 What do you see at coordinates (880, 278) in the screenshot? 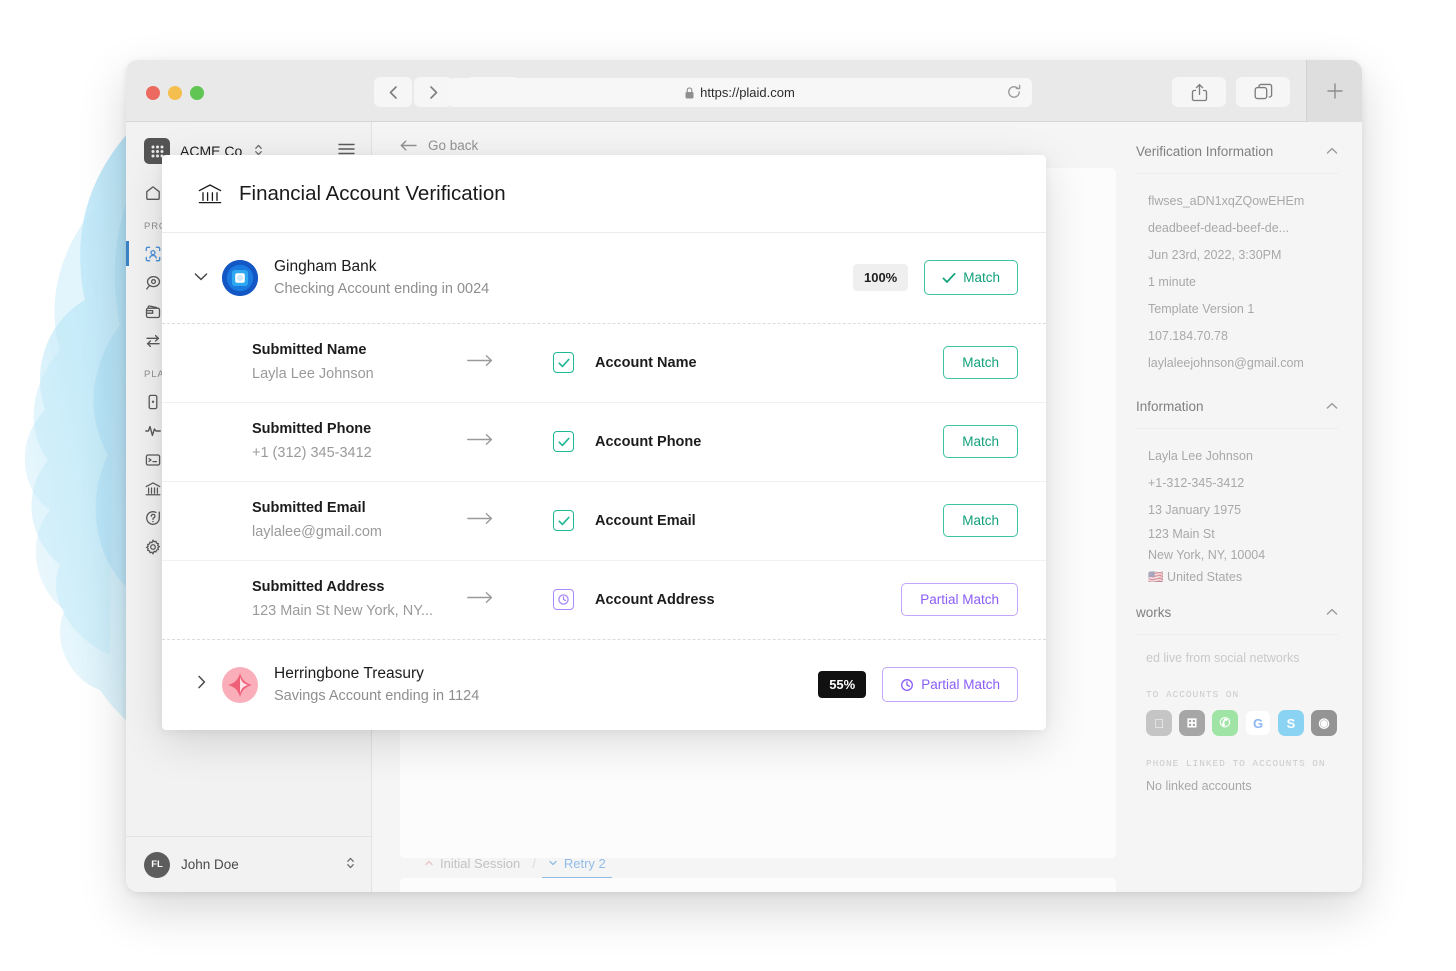
I see `match-percent-badge: 100%` at bounding box center [880, 278].